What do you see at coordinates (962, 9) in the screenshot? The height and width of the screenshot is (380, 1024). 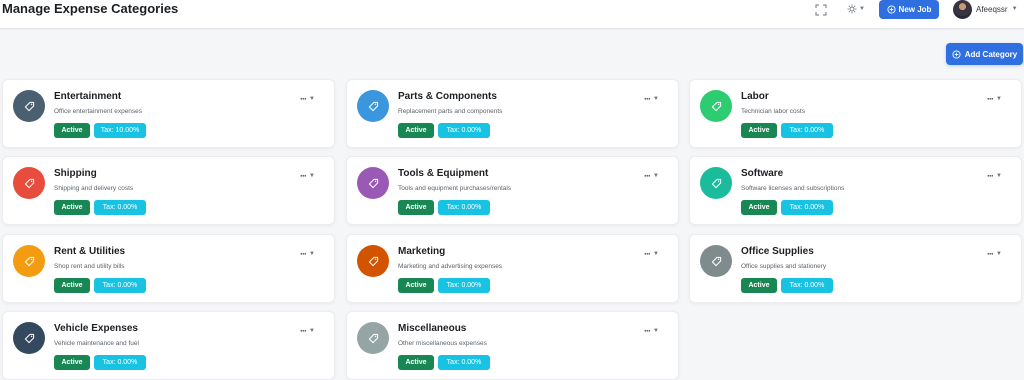 I see `avatar` at bounding box center [962, 9].